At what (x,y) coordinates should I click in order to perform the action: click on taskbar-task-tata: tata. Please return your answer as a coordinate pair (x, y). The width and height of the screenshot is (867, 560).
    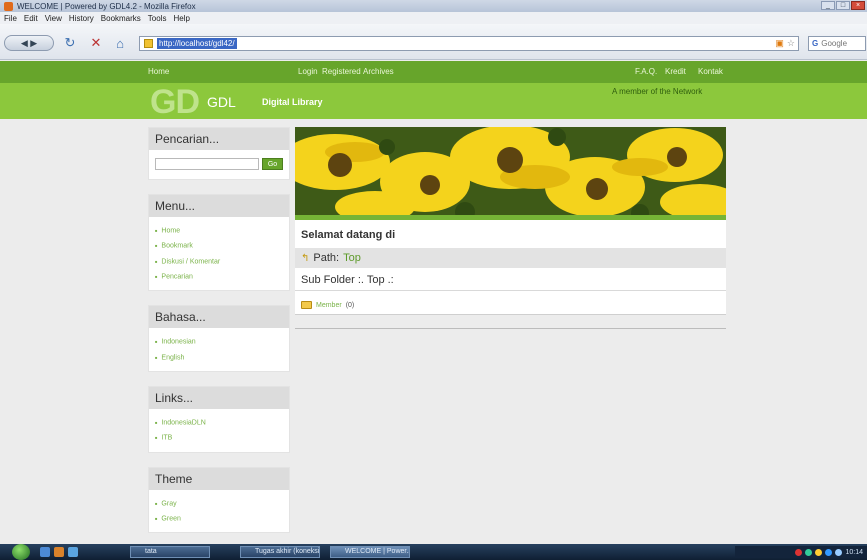
    Looking at the image, I should click on (170, 552).